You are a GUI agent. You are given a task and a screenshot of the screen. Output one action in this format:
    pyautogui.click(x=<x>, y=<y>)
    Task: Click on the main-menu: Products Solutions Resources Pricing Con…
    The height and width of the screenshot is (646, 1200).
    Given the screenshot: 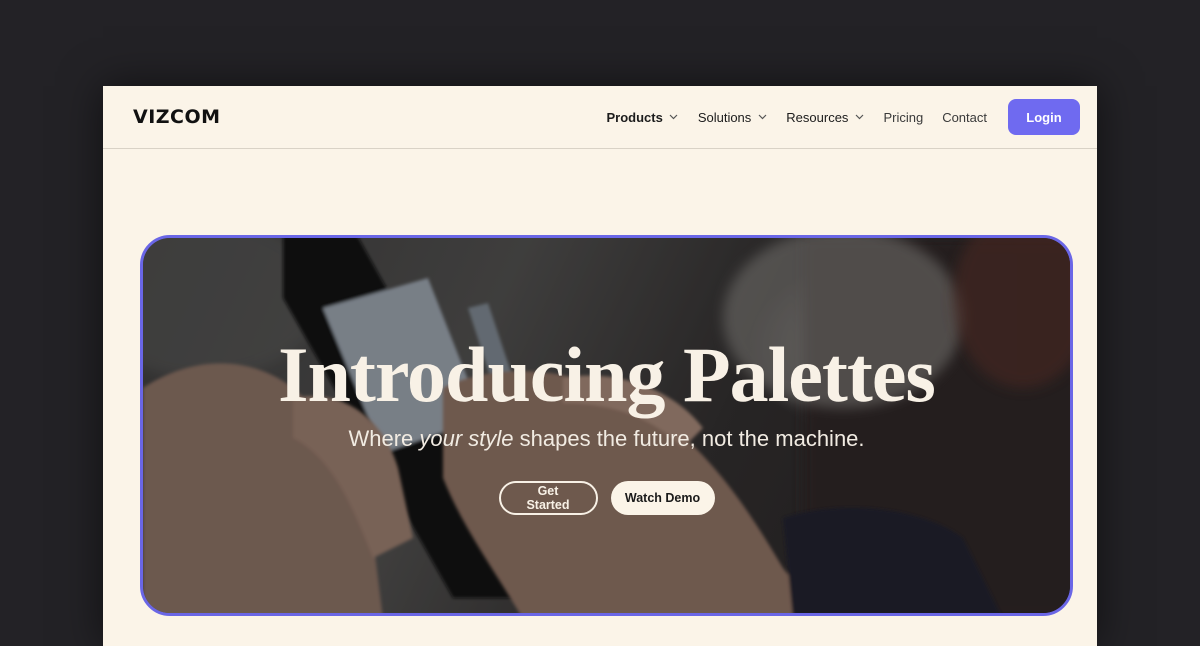 What is the action you would take?
    pyautogui.click(x=843, y=117)
    